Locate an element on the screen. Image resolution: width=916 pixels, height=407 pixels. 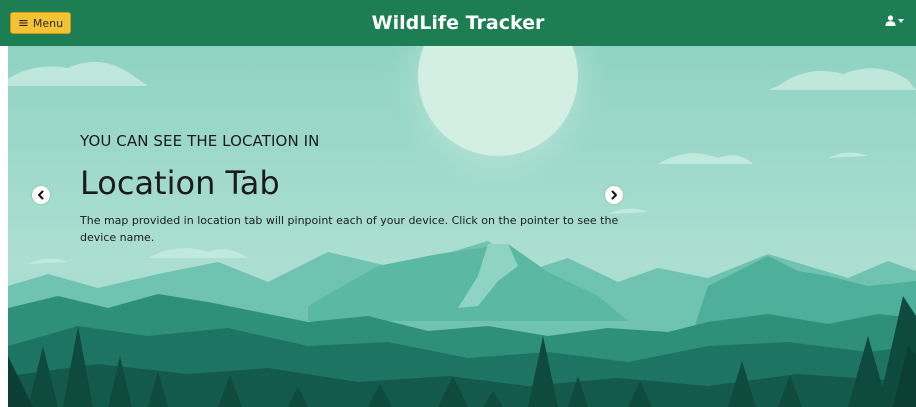
top-navbar: ≡ Menu WildLife Tracker is located at coordinates (458, 23).